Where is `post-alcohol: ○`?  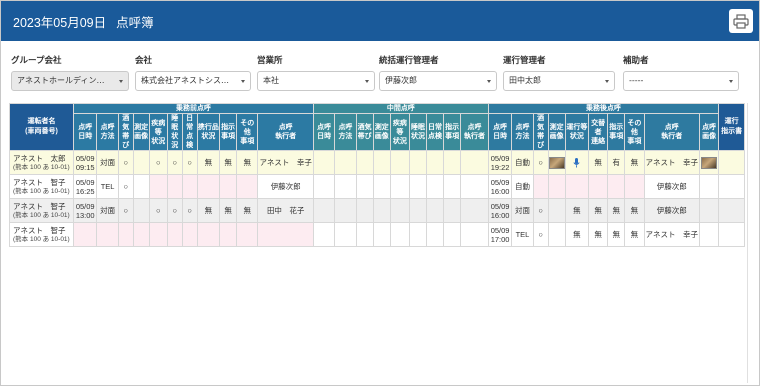 post-alcohol: ○ is located at coordinates (540, 210).